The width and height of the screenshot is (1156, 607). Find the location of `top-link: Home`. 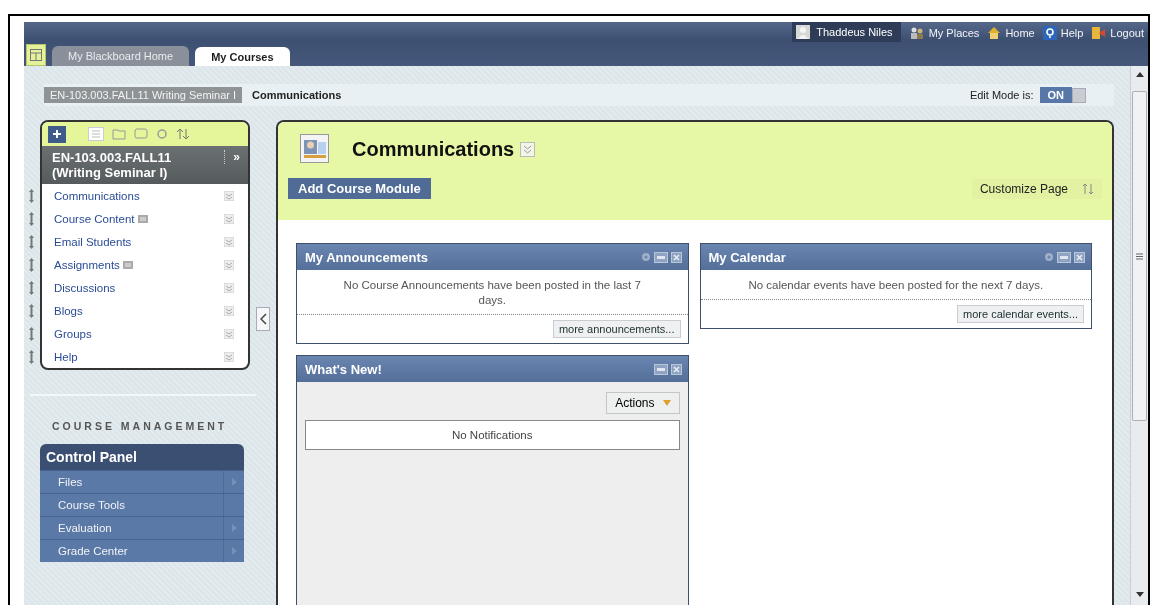

top-link: Home is located at coordinates (1011, 31).